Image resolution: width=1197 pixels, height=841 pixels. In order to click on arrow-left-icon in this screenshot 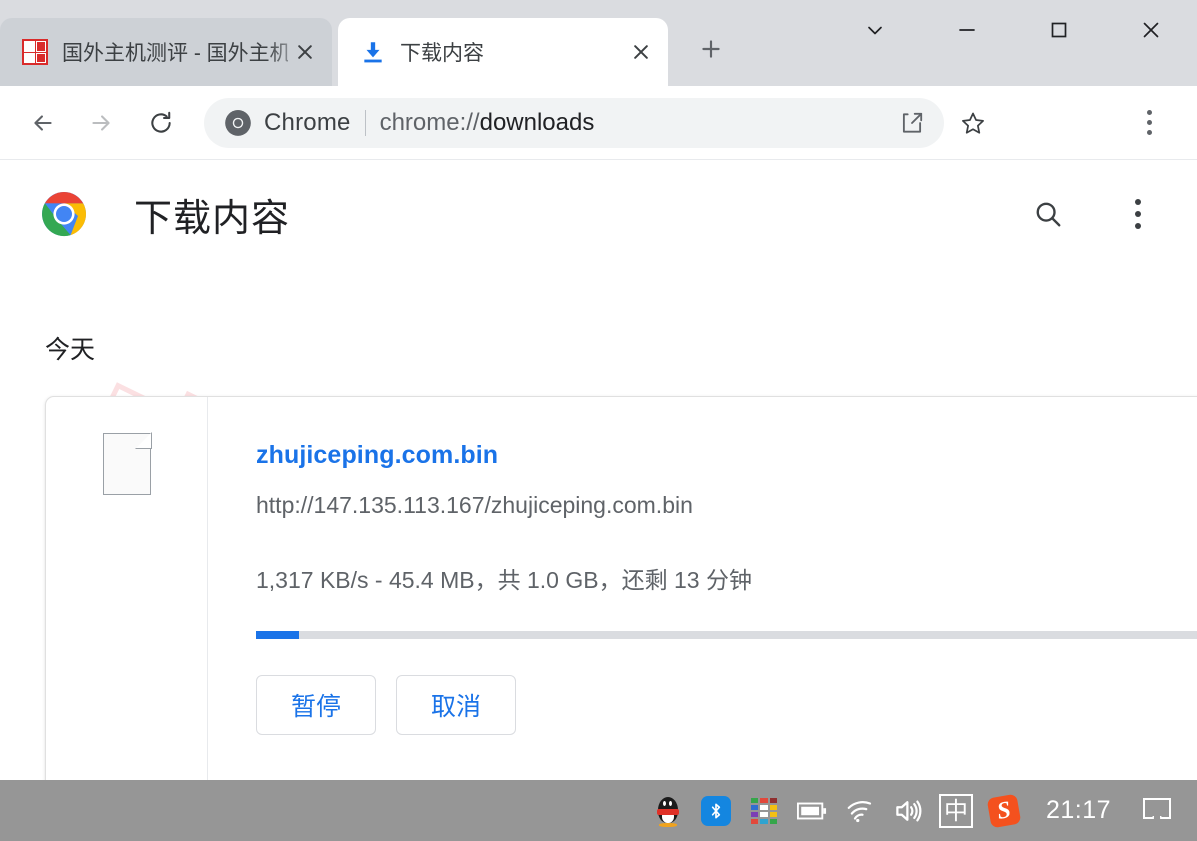, I will do `click(43, 123)`.